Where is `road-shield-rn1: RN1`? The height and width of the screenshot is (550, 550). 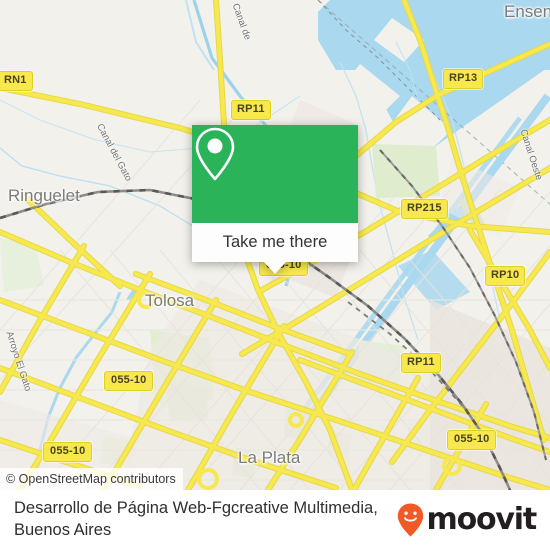 road-shield-rn1: RN1 is located at coordinates (16, 81).